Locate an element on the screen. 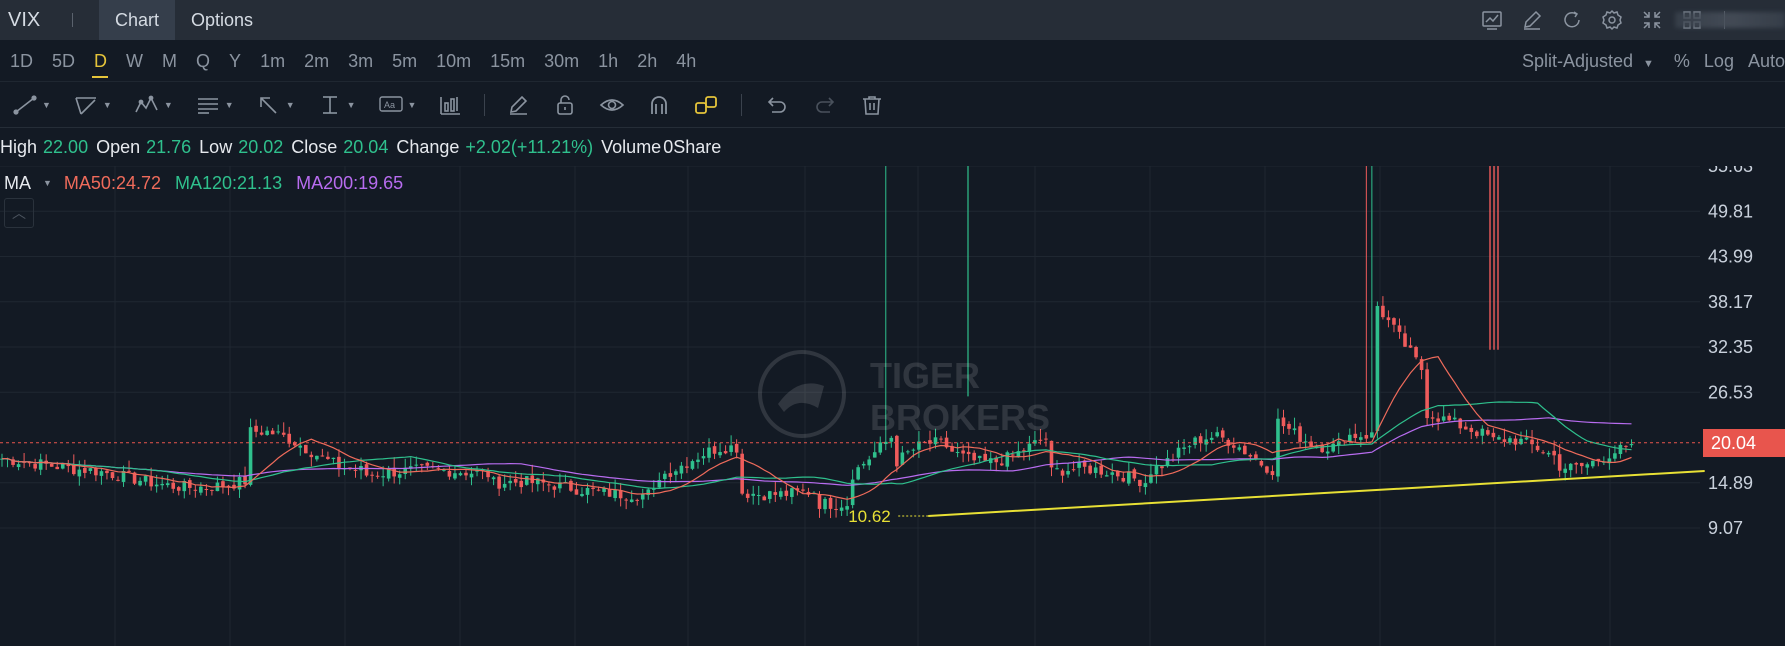 The image size is (1785, 646). timeframe-1d: 1D is located at coordinates (21, 61).